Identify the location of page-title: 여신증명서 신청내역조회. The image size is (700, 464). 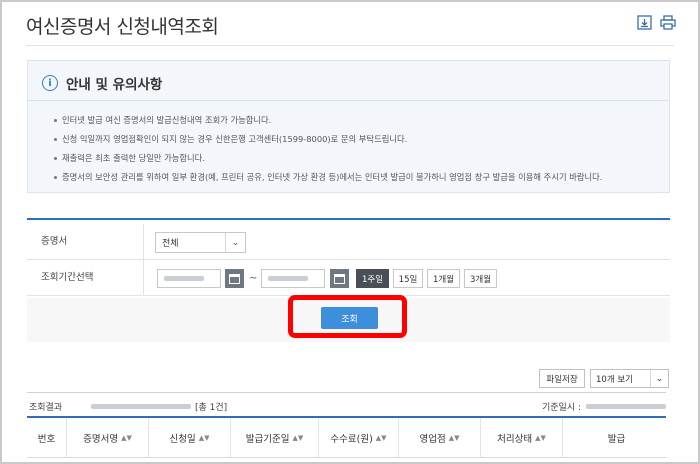
(122, 27).